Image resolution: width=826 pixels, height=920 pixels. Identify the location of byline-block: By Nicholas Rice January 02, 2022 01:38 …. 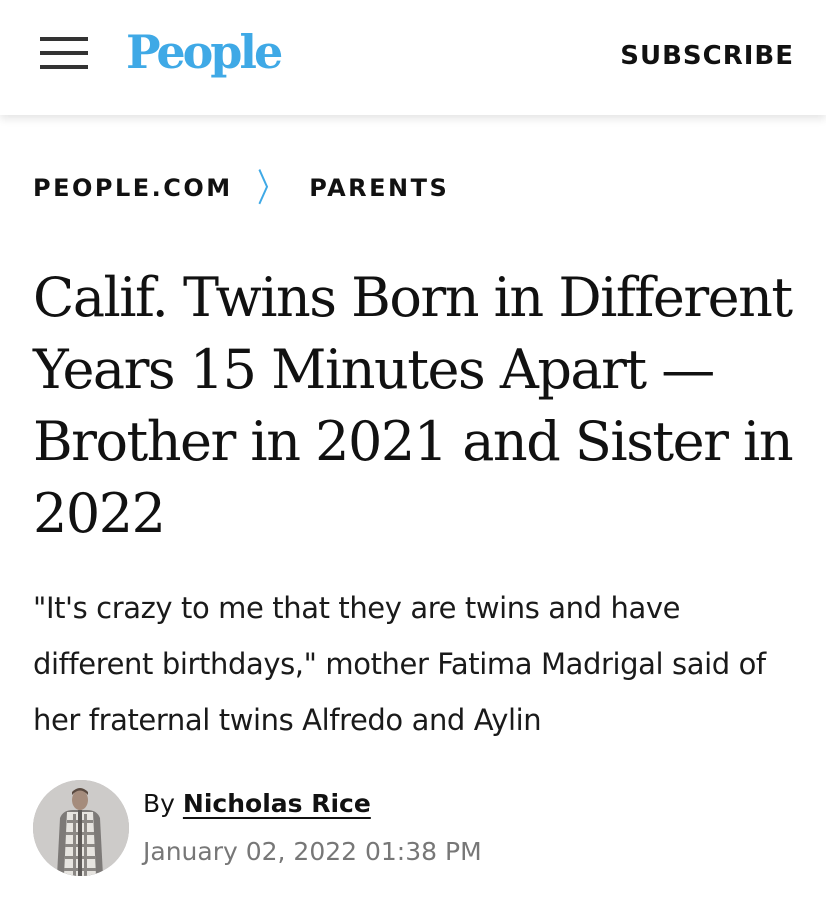
(413, 830).